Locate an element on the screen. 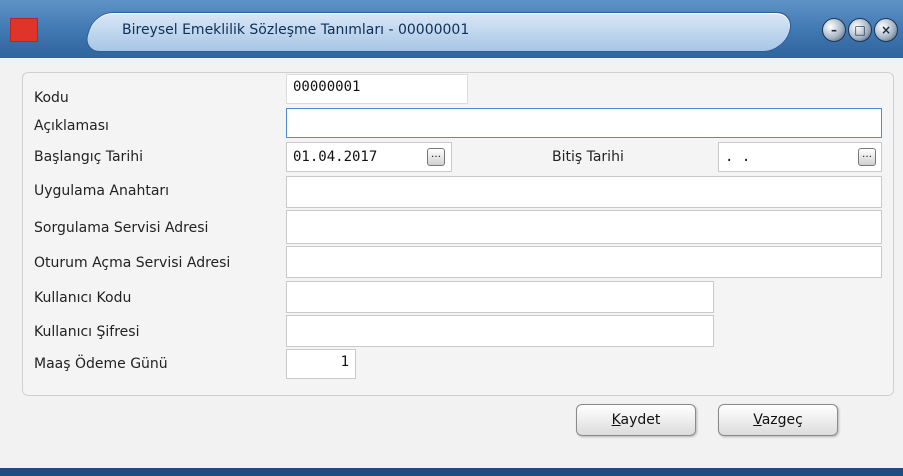 The height and width of the screenshot is (476, 903). maximize-icon: □ is located at coordinates (860, 30).